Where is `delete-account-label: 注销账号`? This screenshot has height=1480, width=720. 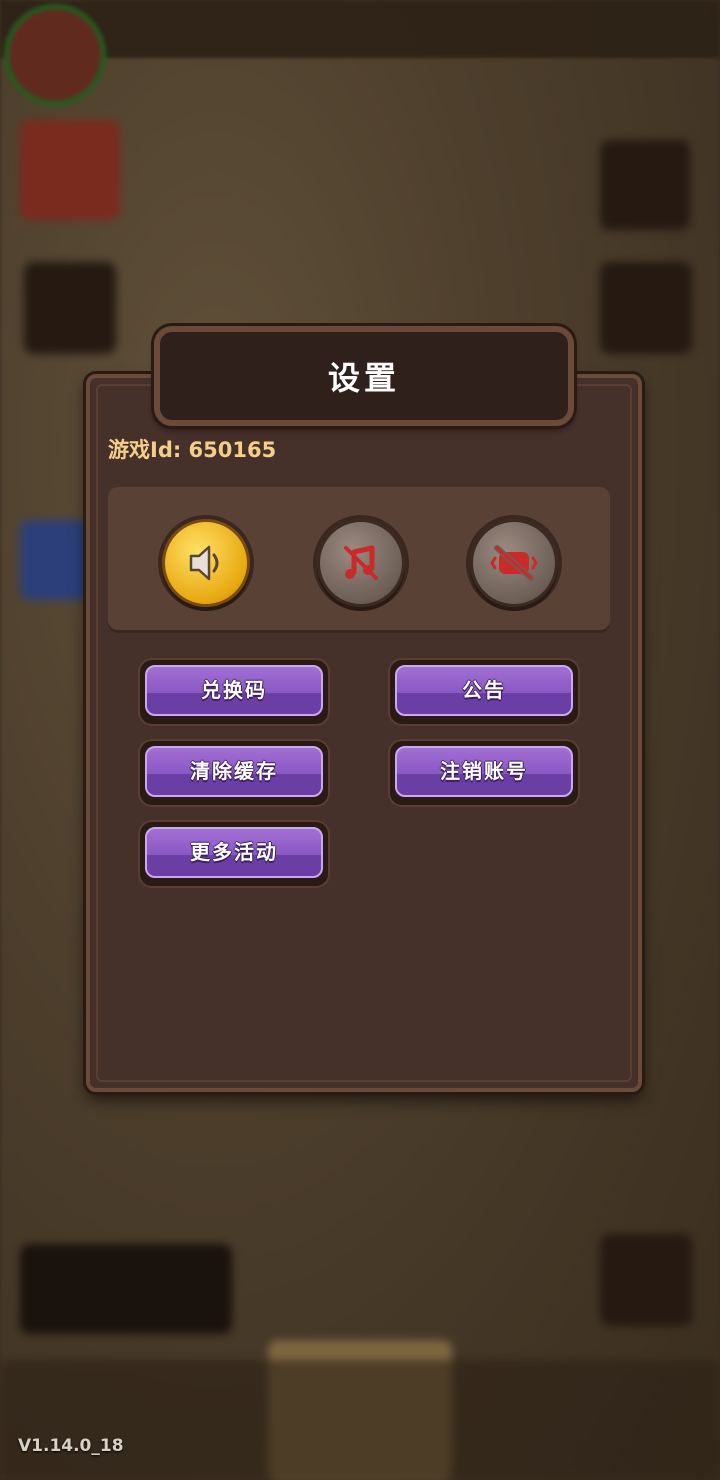 delete-account-label: 注销账号 is located at coordinates (484, 771).